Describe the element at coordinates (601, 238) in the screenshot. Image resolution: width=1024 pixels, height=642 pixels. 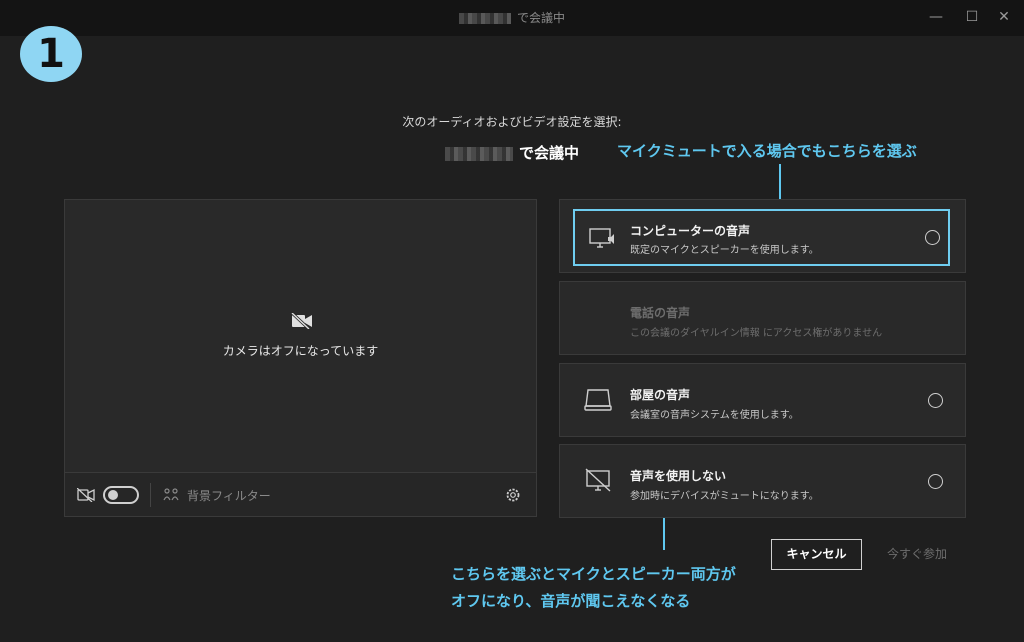
I see `computer-audio-icon` at that location.